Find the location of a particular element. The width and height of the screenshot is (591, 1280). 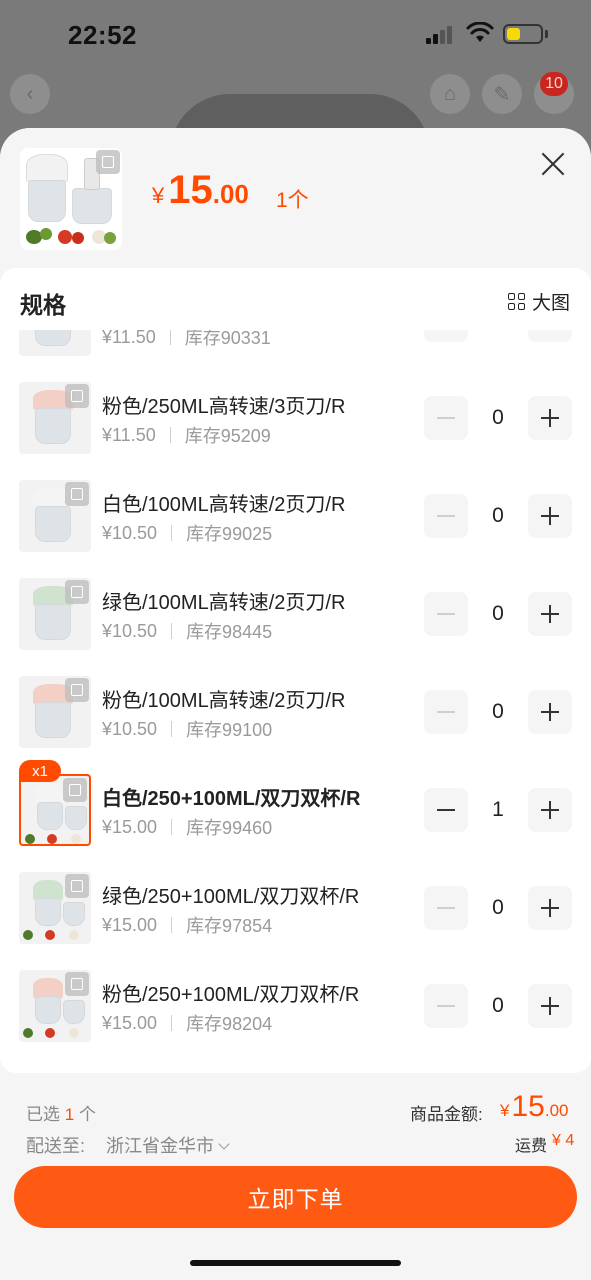

variant-stock: 库存95209 is located at coordinates (227, 436).